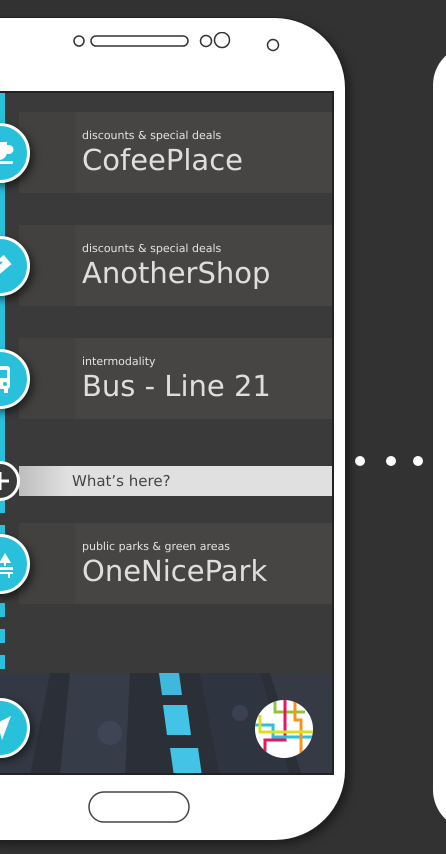 The width and height of the screenshot is (446, 854). What do you see at coordinates (119, 361) in the screenshot?
I see `place-category: intermodality` at bounding box center [119, 361].